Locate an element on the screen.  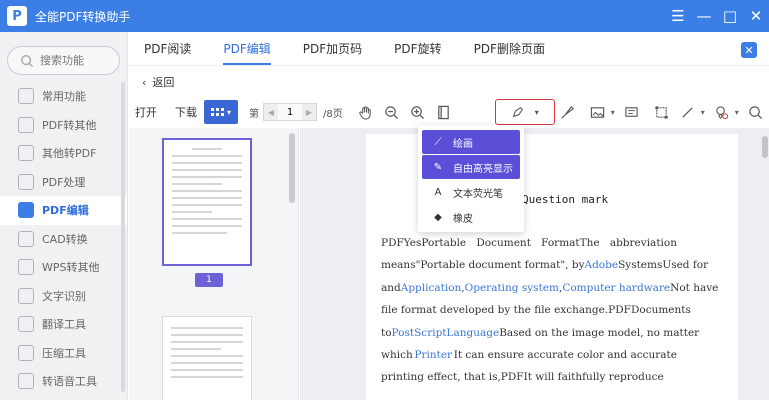
sidebar-item: 其他转PDF is located at coordinates (63, 153).